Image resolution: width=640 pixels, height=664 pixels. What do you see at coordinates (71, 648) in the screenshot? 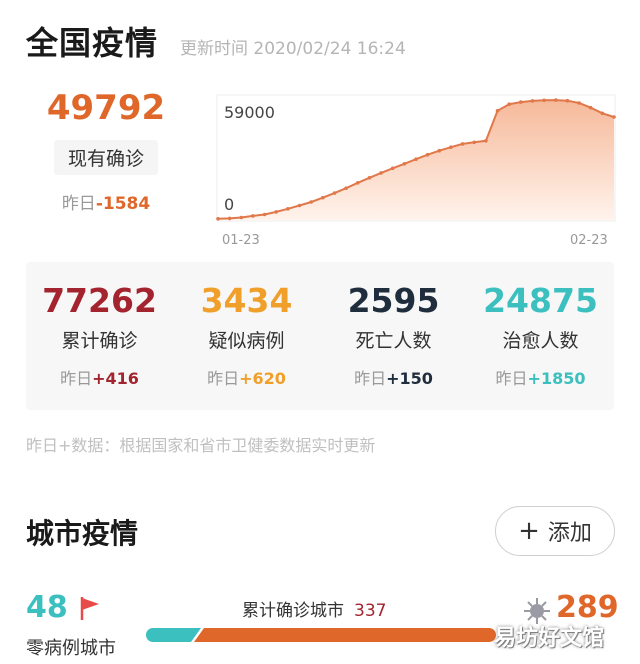
I see `zero-case-label: 零病例城市` at bounding box center [71, 648].